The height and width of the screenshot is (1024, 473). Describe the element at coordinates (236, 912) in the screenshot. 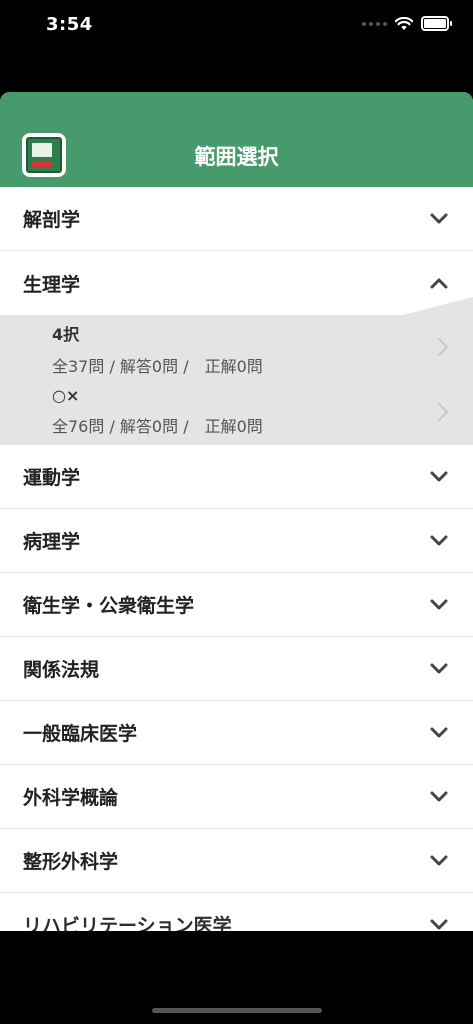

I see `category-row-rehabilitation: リハビリテーション医学` at that location.